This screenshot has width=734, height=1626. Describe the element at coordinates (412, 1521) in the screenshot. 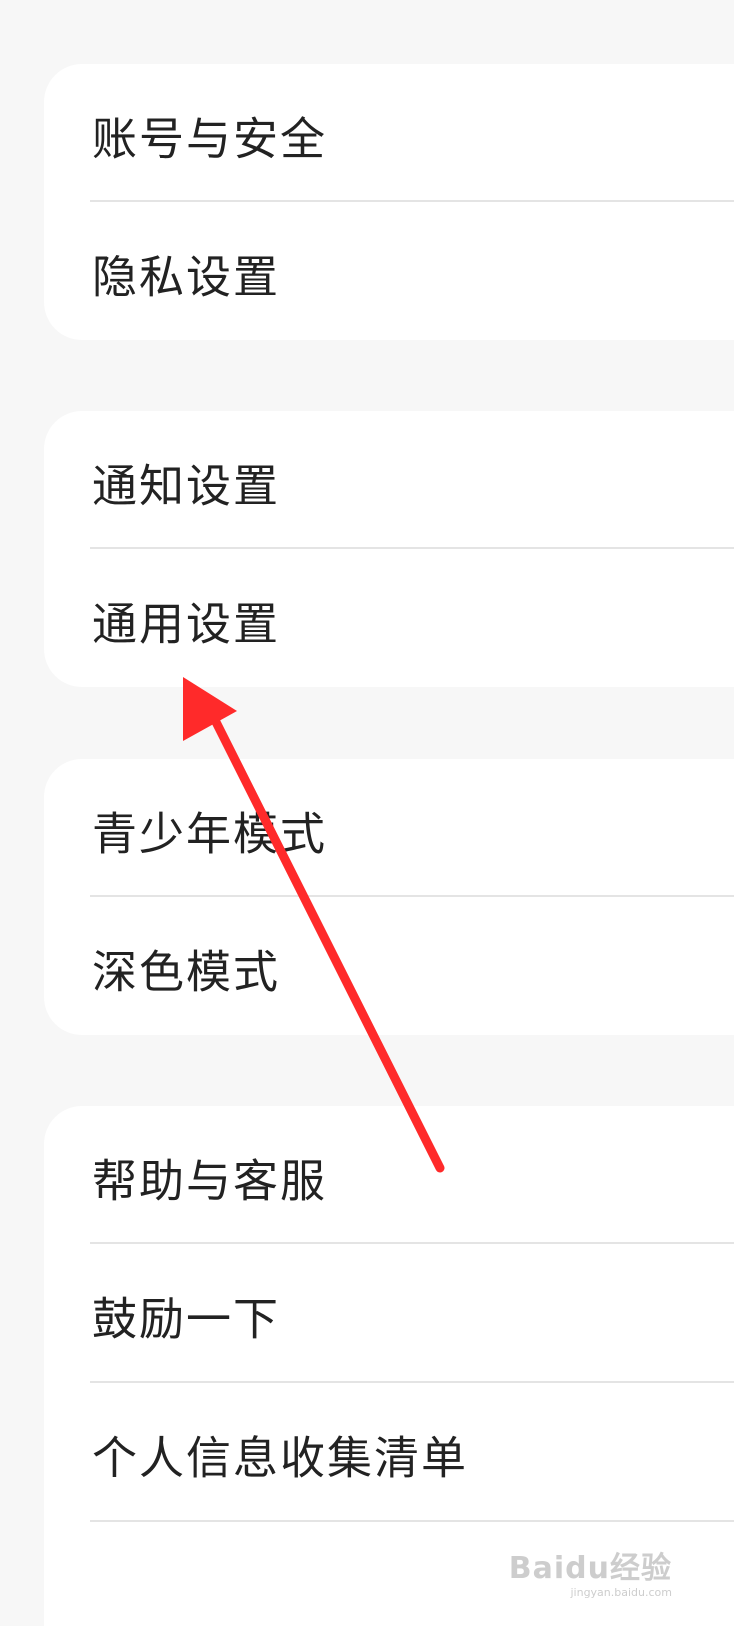

I see `divider` at that location.